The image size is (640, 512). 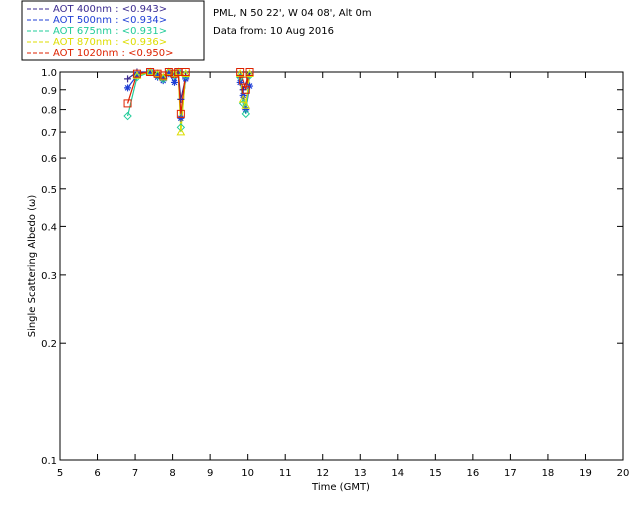 I want to click on legend-label: AOT 400nm : <0.943>, so click(x=110, y=9).